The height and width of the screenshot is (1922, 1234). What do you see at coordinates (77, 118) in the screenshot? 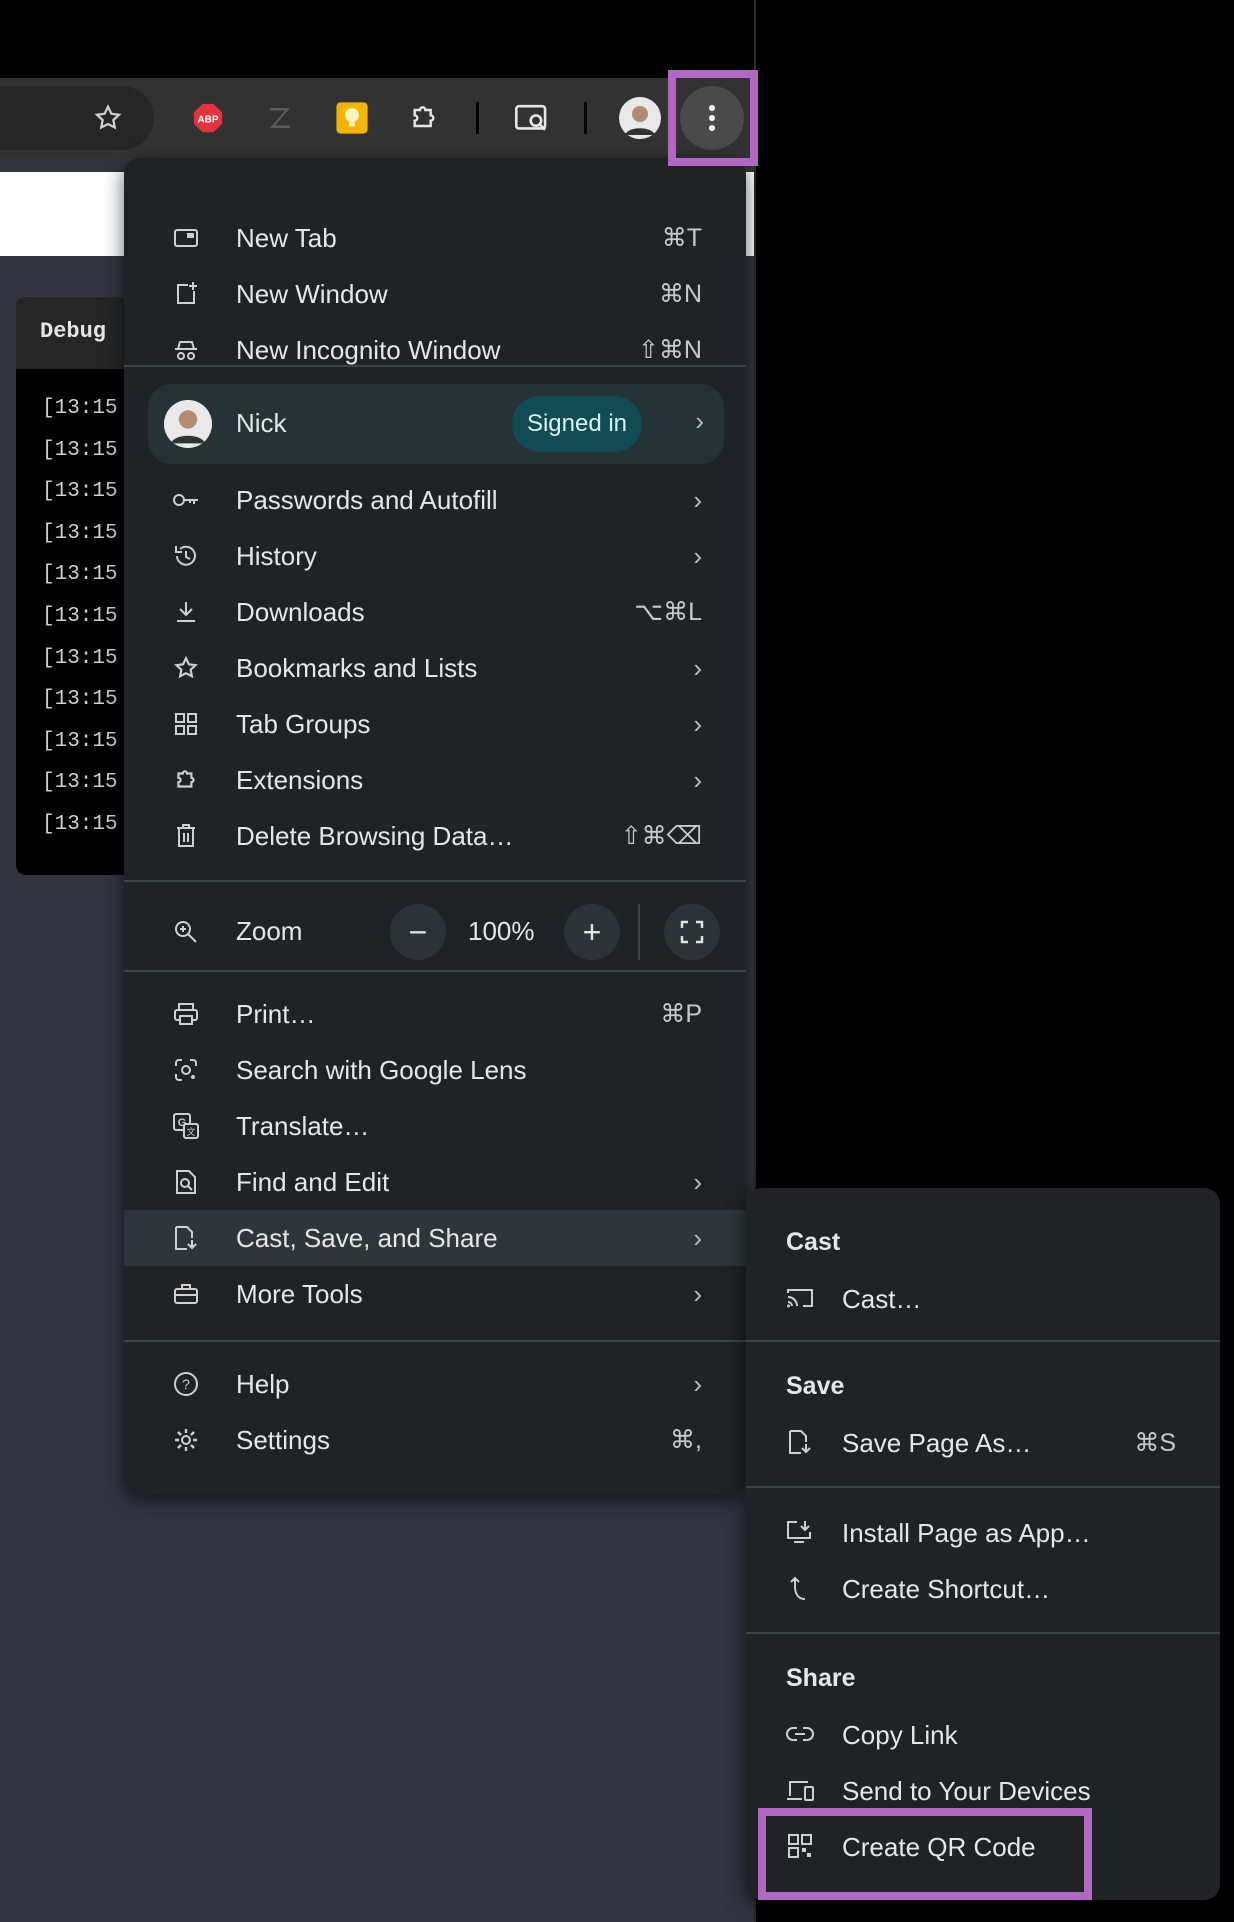
I see `address-bar` at bounding box center [77, 118].